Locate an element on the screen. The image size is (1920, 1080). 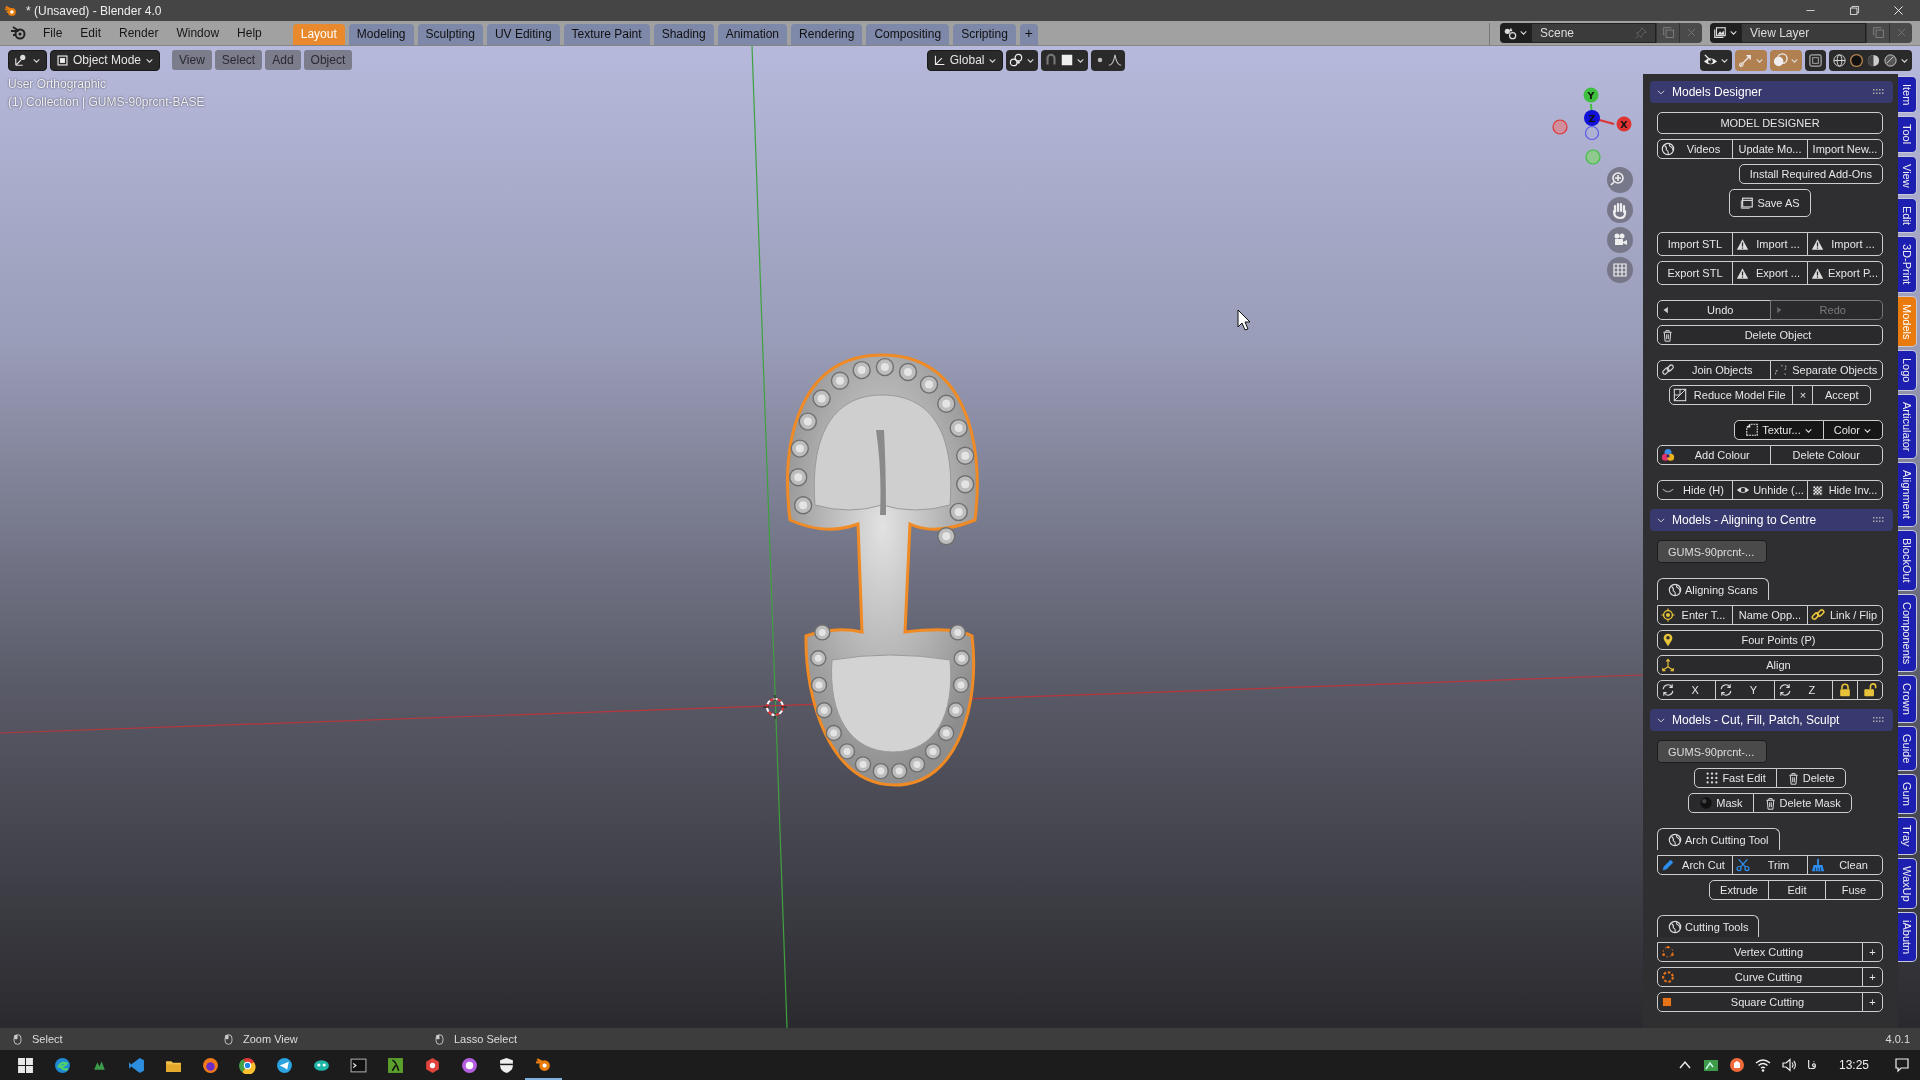
button: Add Colour is located at coordinates (1714, 455).